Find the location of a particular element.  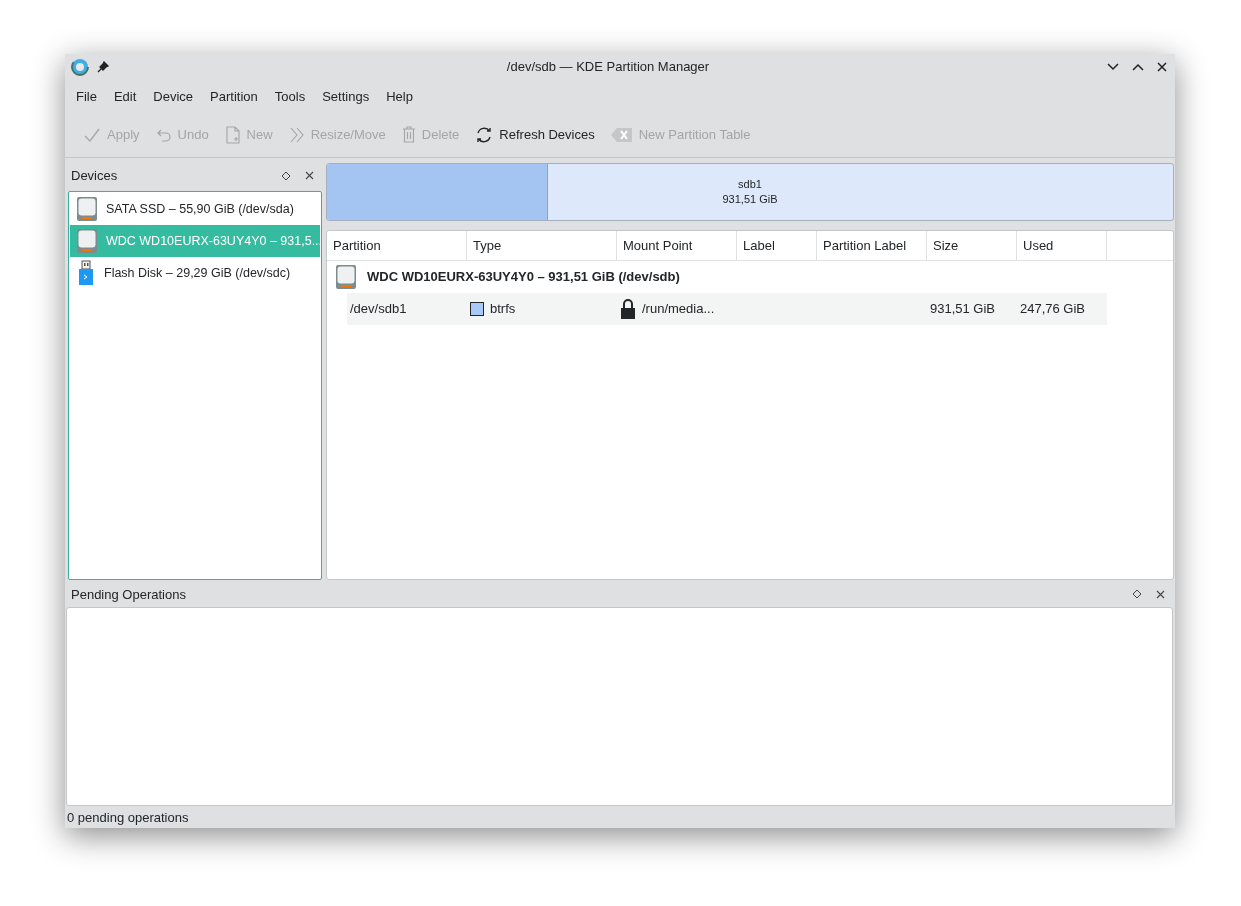

minimize-icon is located at coordinates (1113, 67).